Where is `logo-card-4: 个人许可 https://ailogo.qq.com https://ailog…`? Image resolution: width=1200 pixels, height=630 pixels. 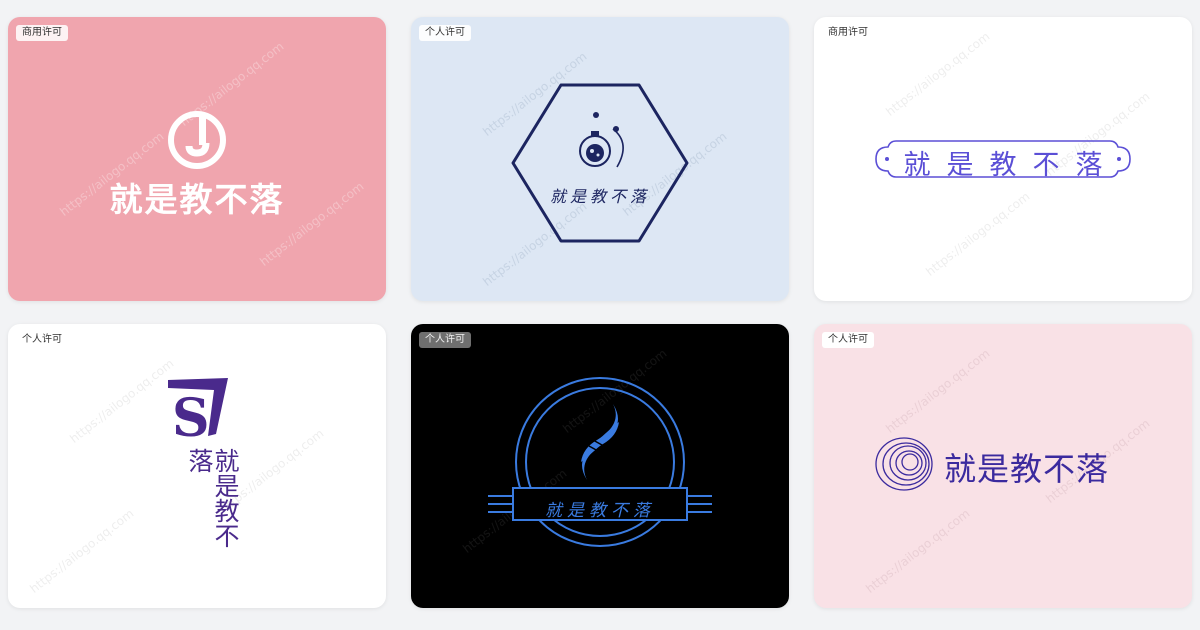 logo-card-4: 个人许可 https://ailogo.qq.com https://ailog… is located at coordinates (197, 466).